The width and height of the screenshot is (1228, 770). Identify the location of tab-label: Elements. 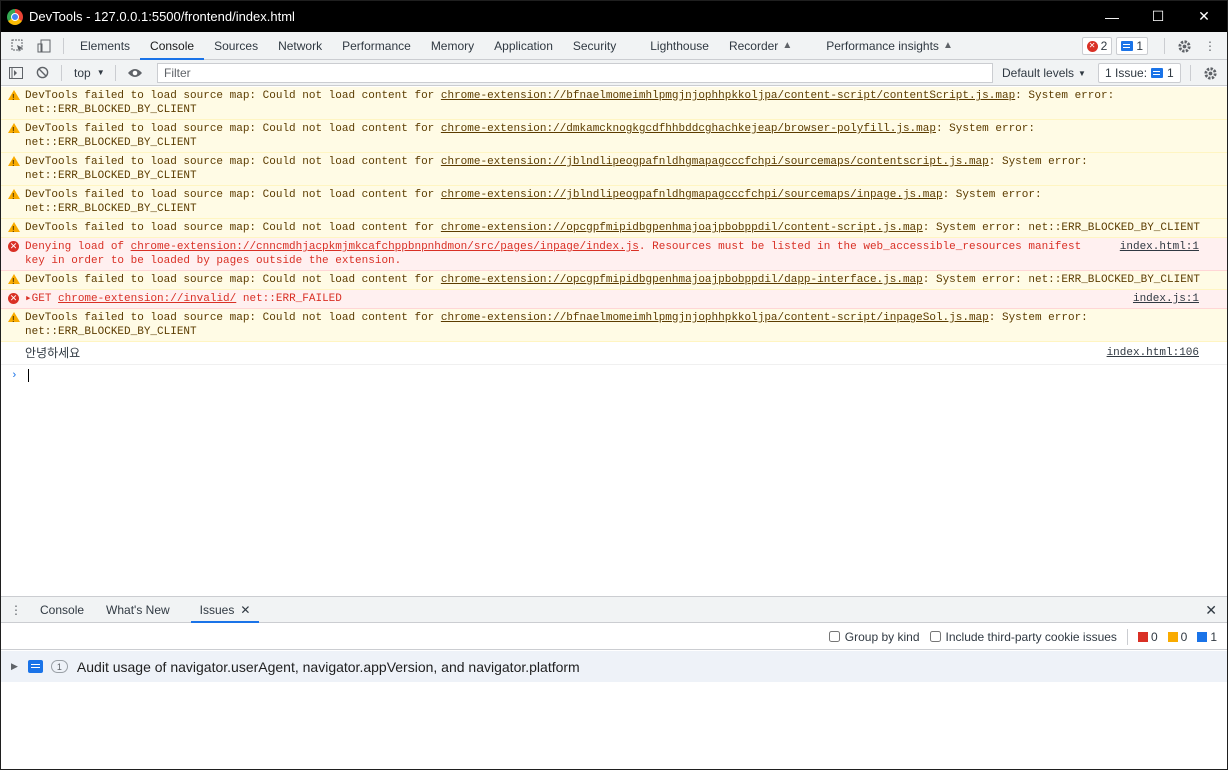
(105, 45).